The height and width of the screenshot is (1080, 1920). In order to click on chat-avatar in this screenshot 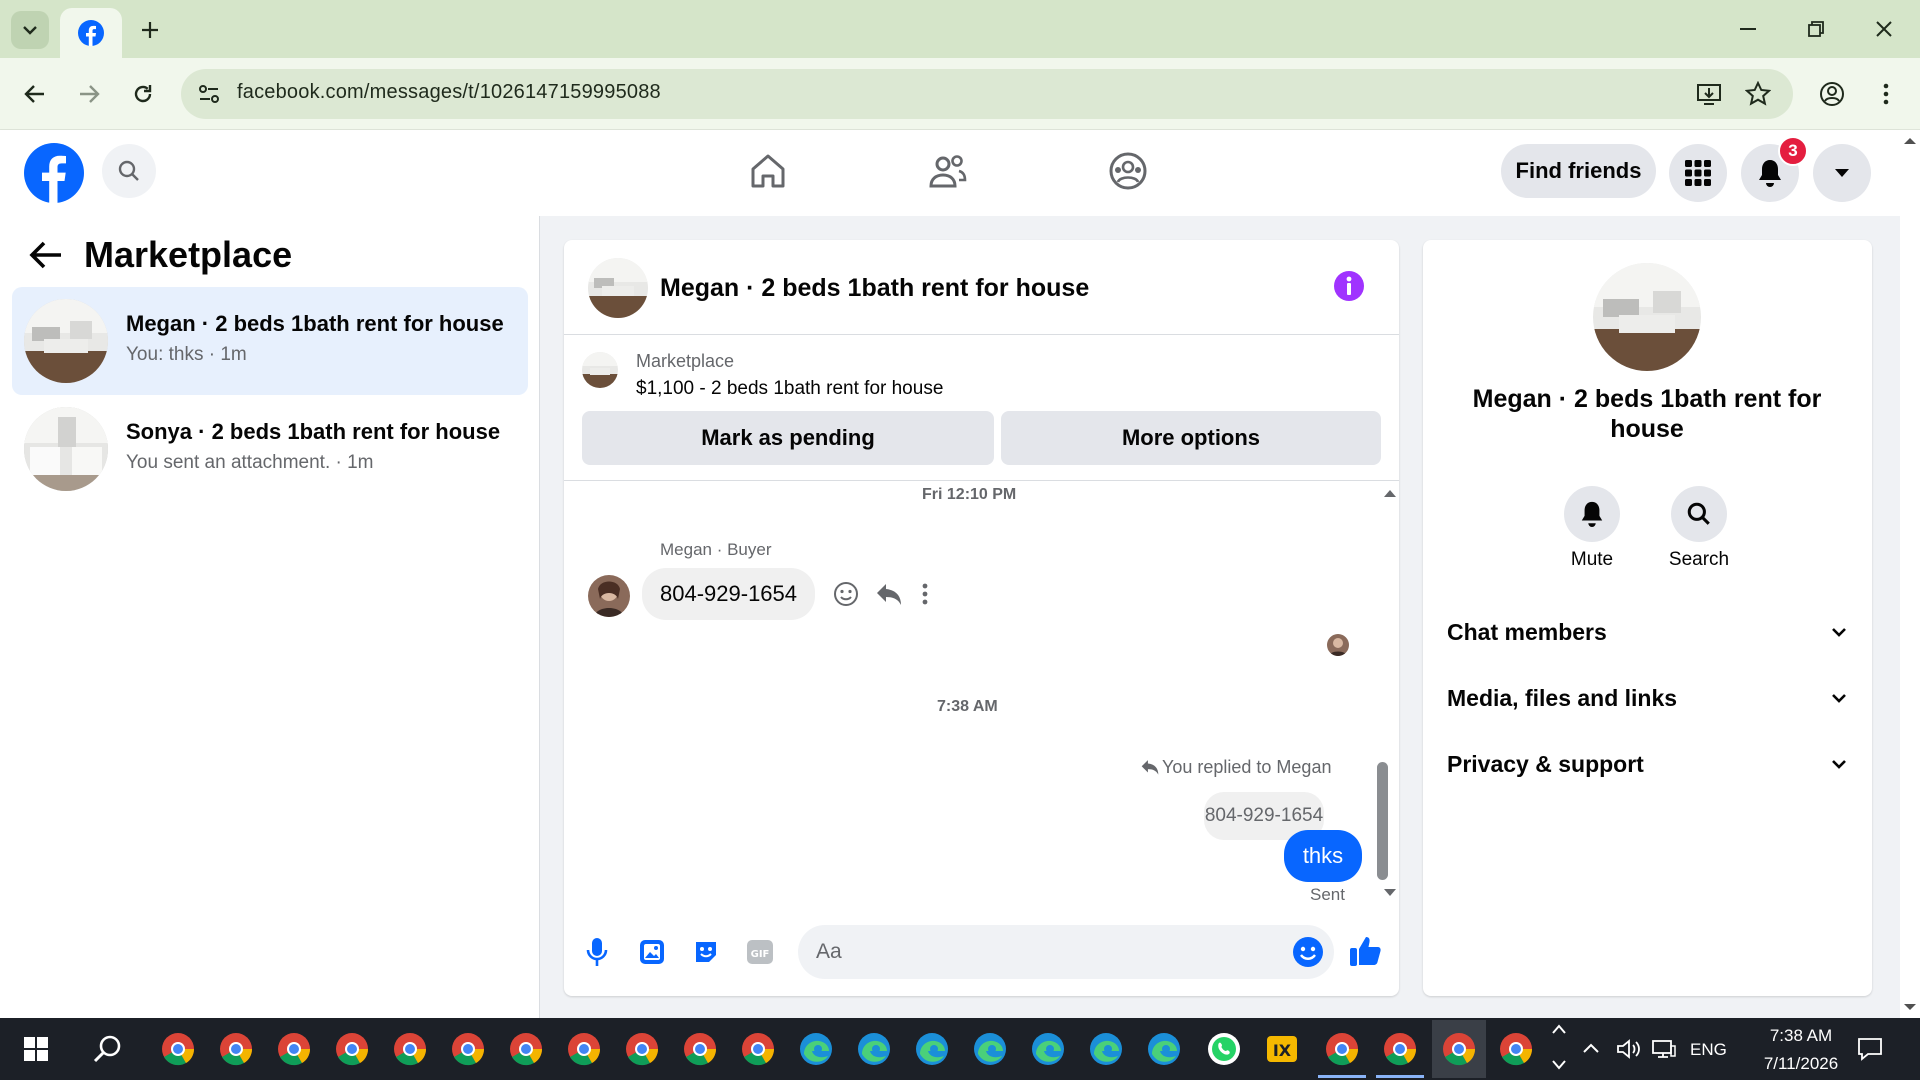, I will do `click(618, 288)`.